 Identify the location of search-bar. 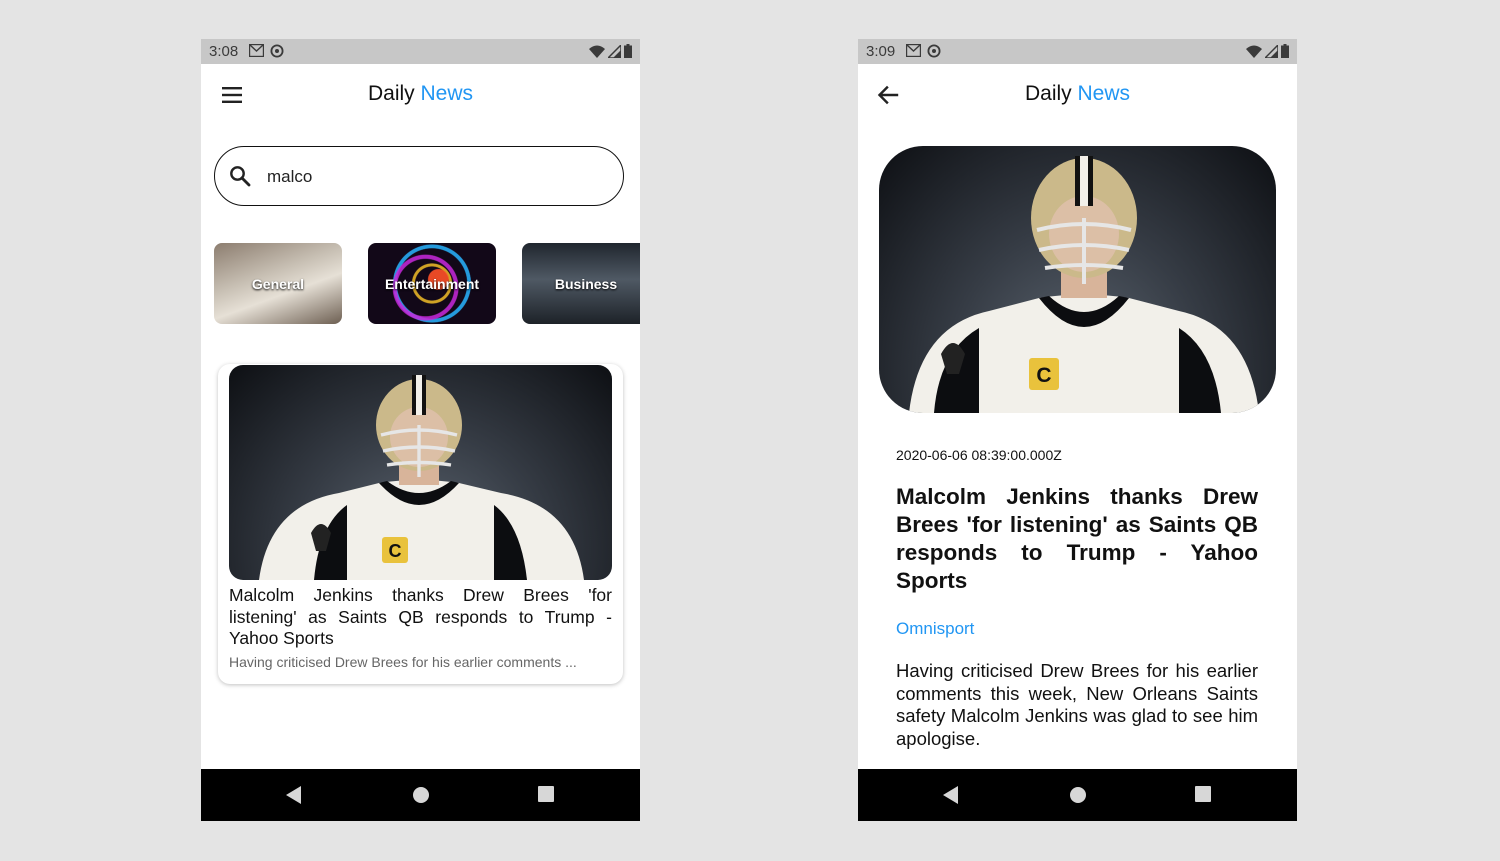
(419, 176).